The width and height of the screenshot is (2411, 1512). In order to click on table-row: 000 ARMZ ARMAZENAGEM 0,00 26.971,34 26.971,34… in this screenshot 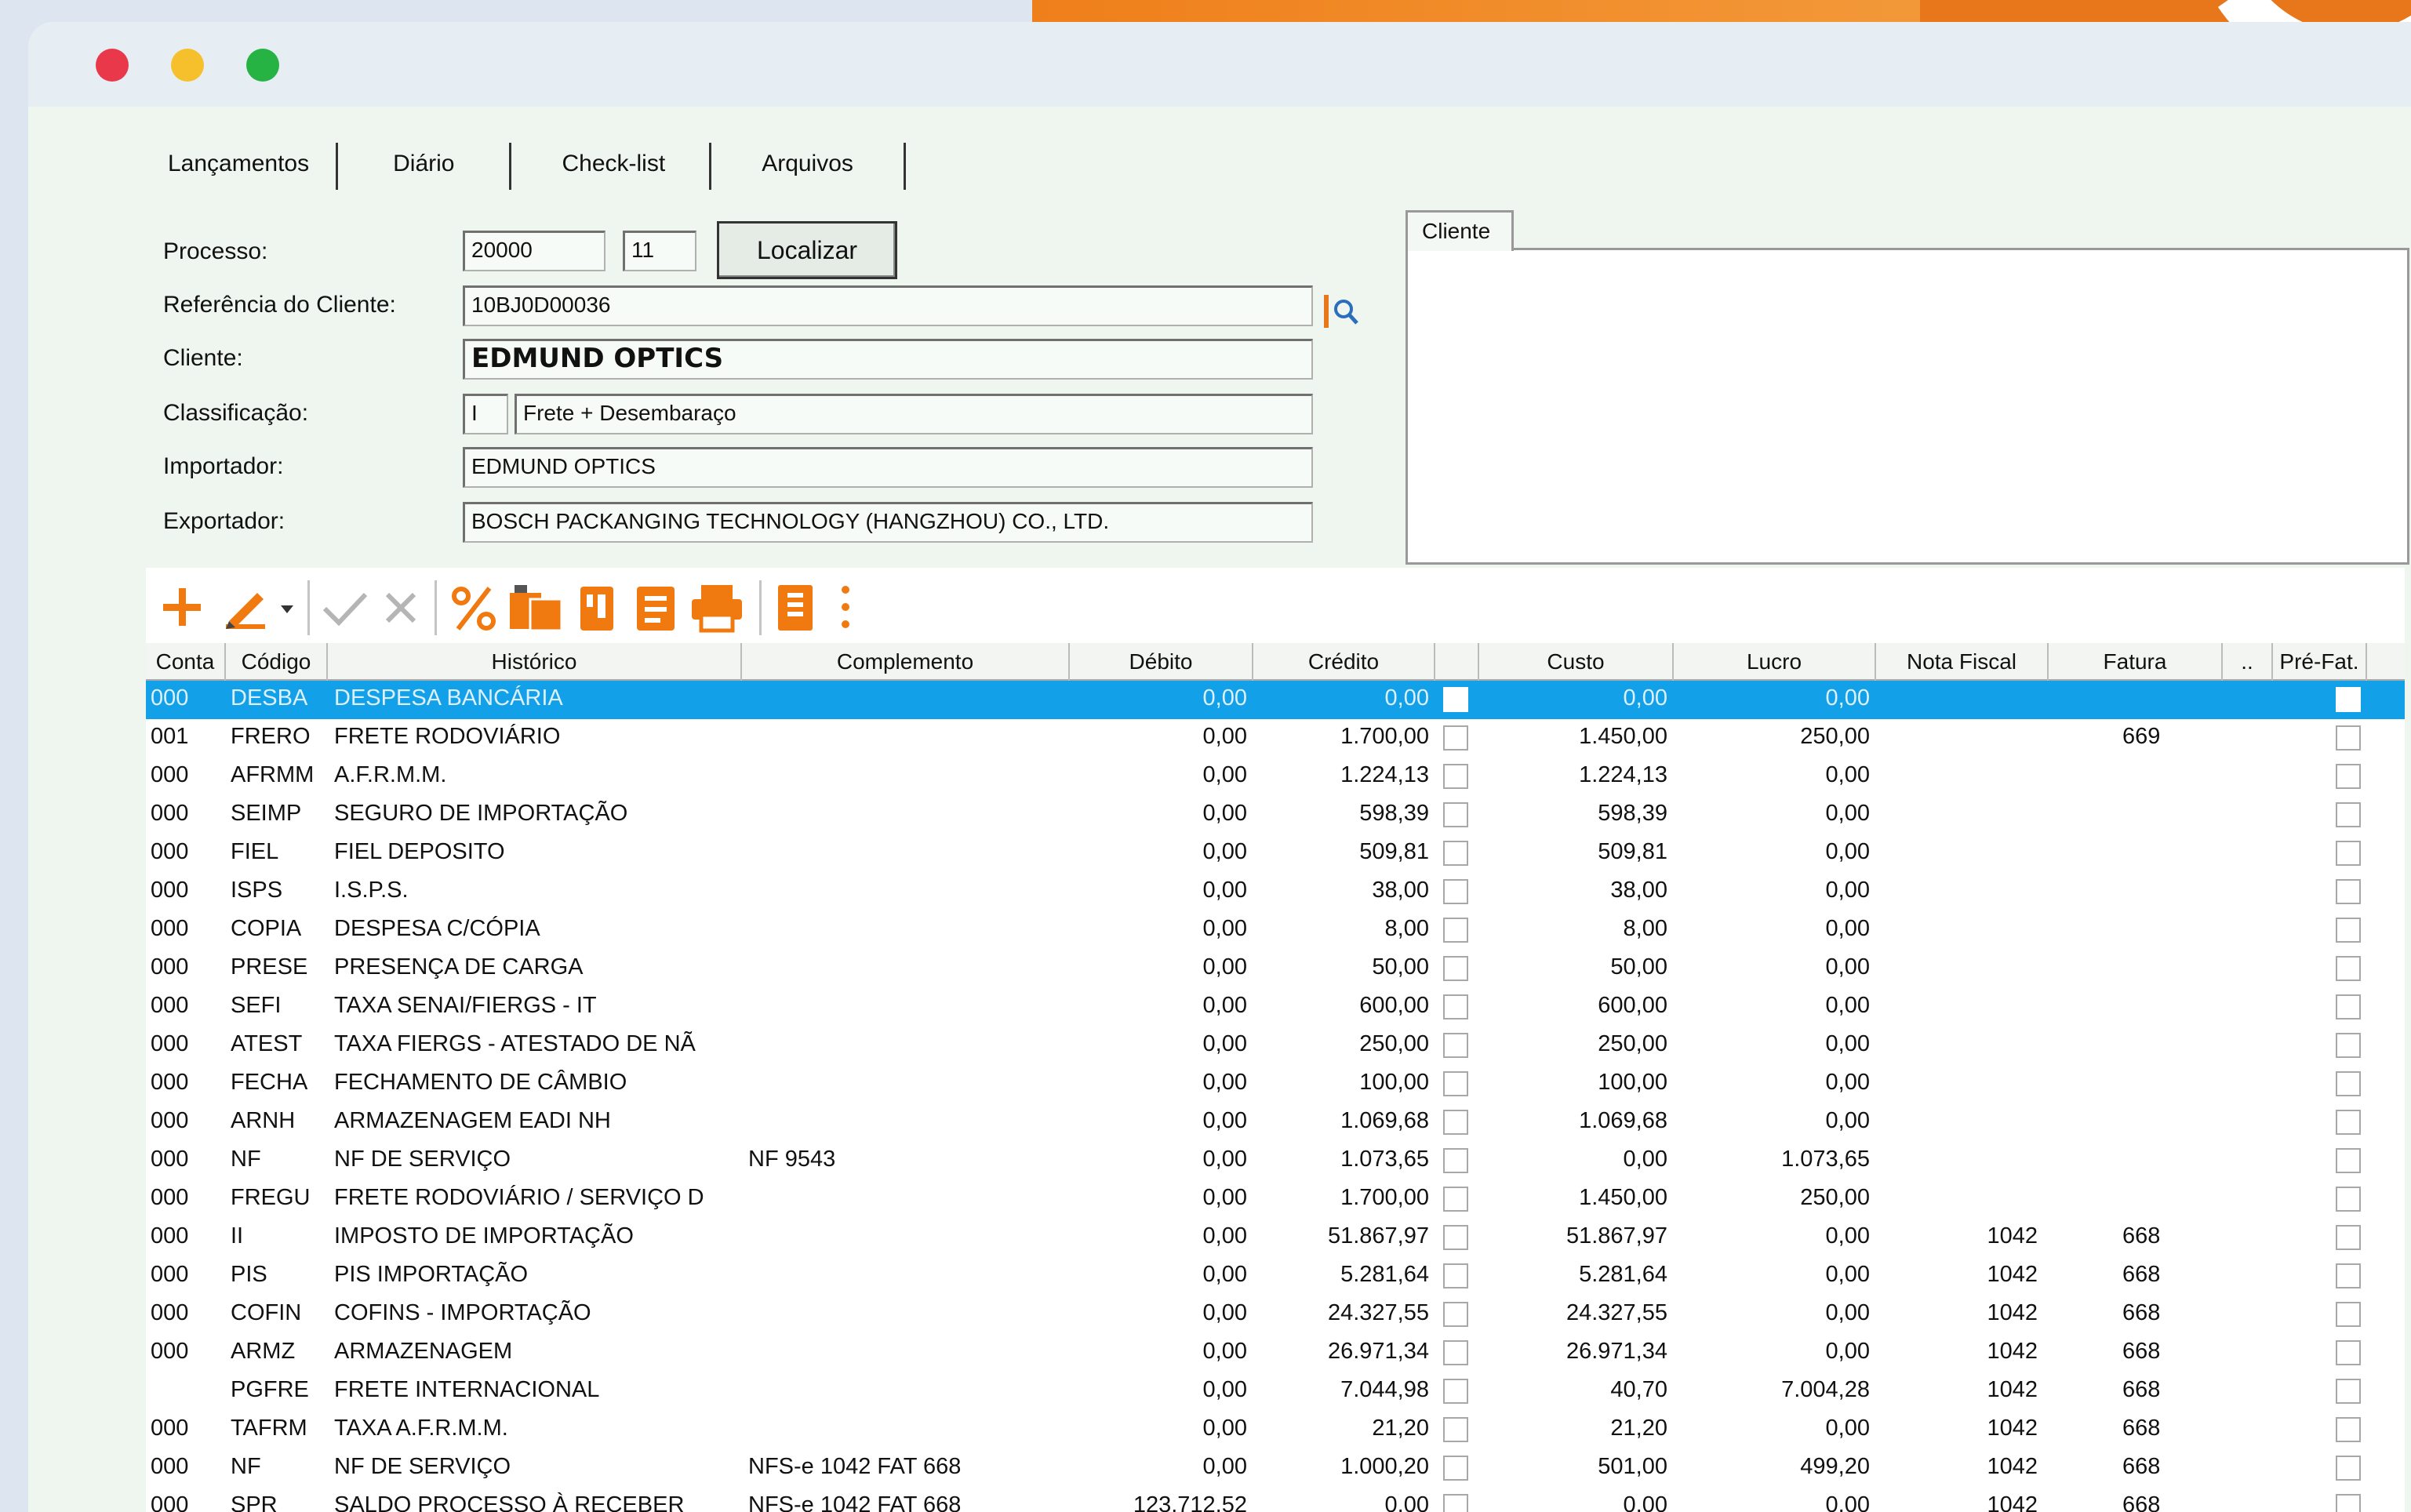, I will do `click(1275, 1353)`.